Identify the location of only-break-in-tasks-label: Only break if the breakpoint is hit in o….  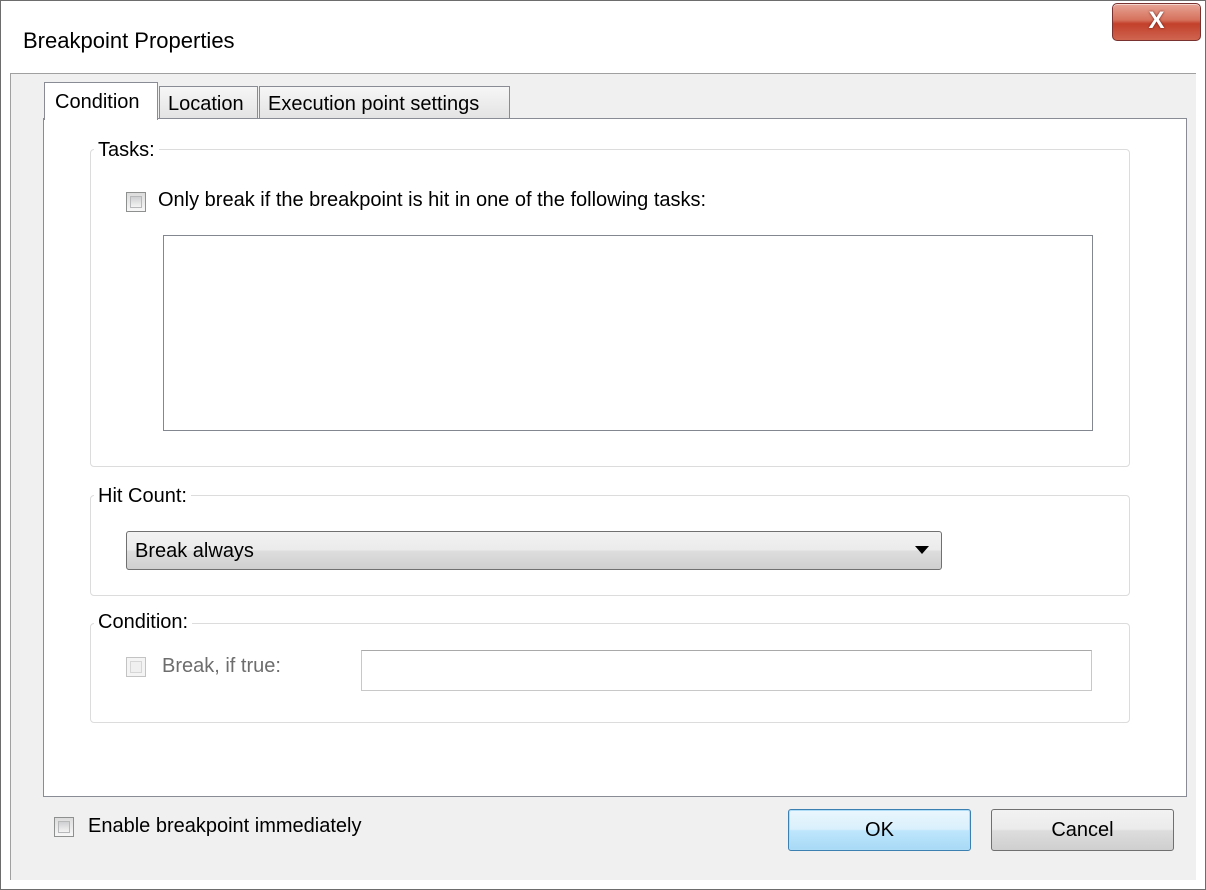
(432, 200).